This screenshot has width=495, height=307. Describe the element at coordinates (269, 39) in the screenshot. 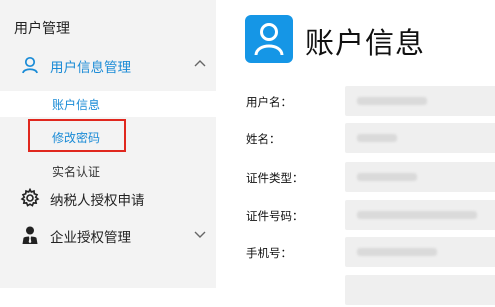

I see `account-user-icon` at that location.